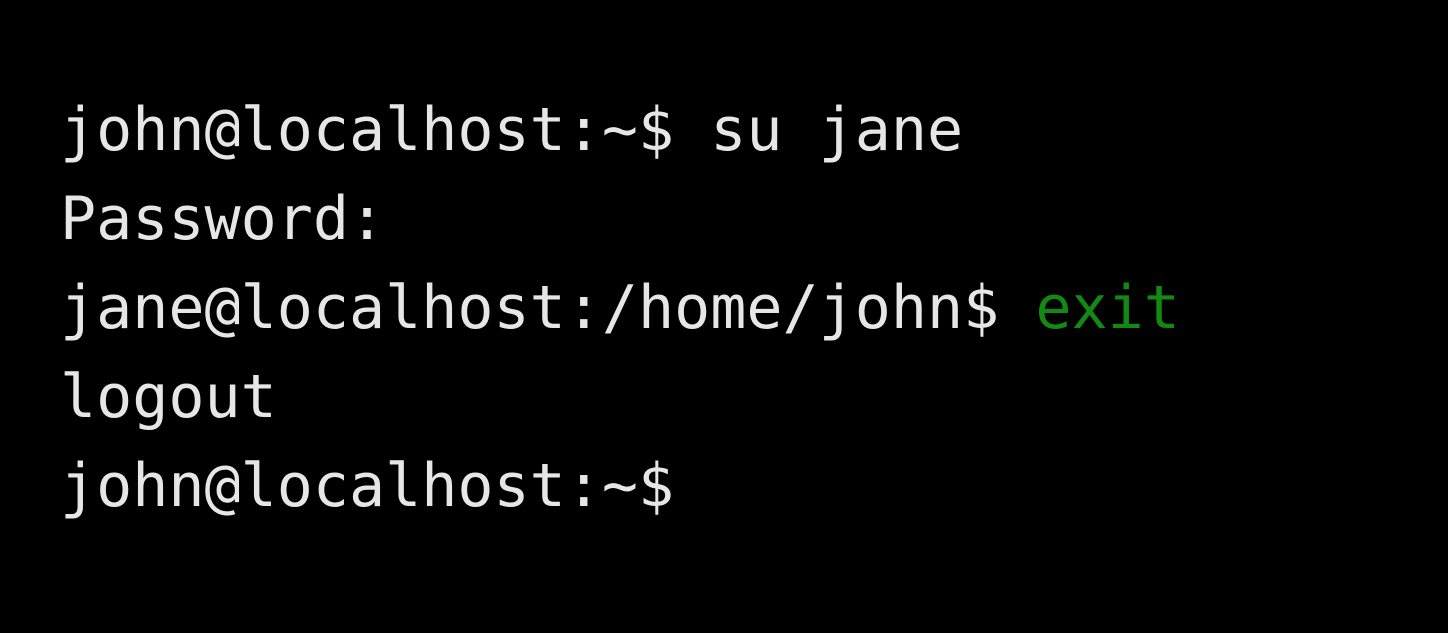  I want to click on terminal-line: logout, so click(754, 397).